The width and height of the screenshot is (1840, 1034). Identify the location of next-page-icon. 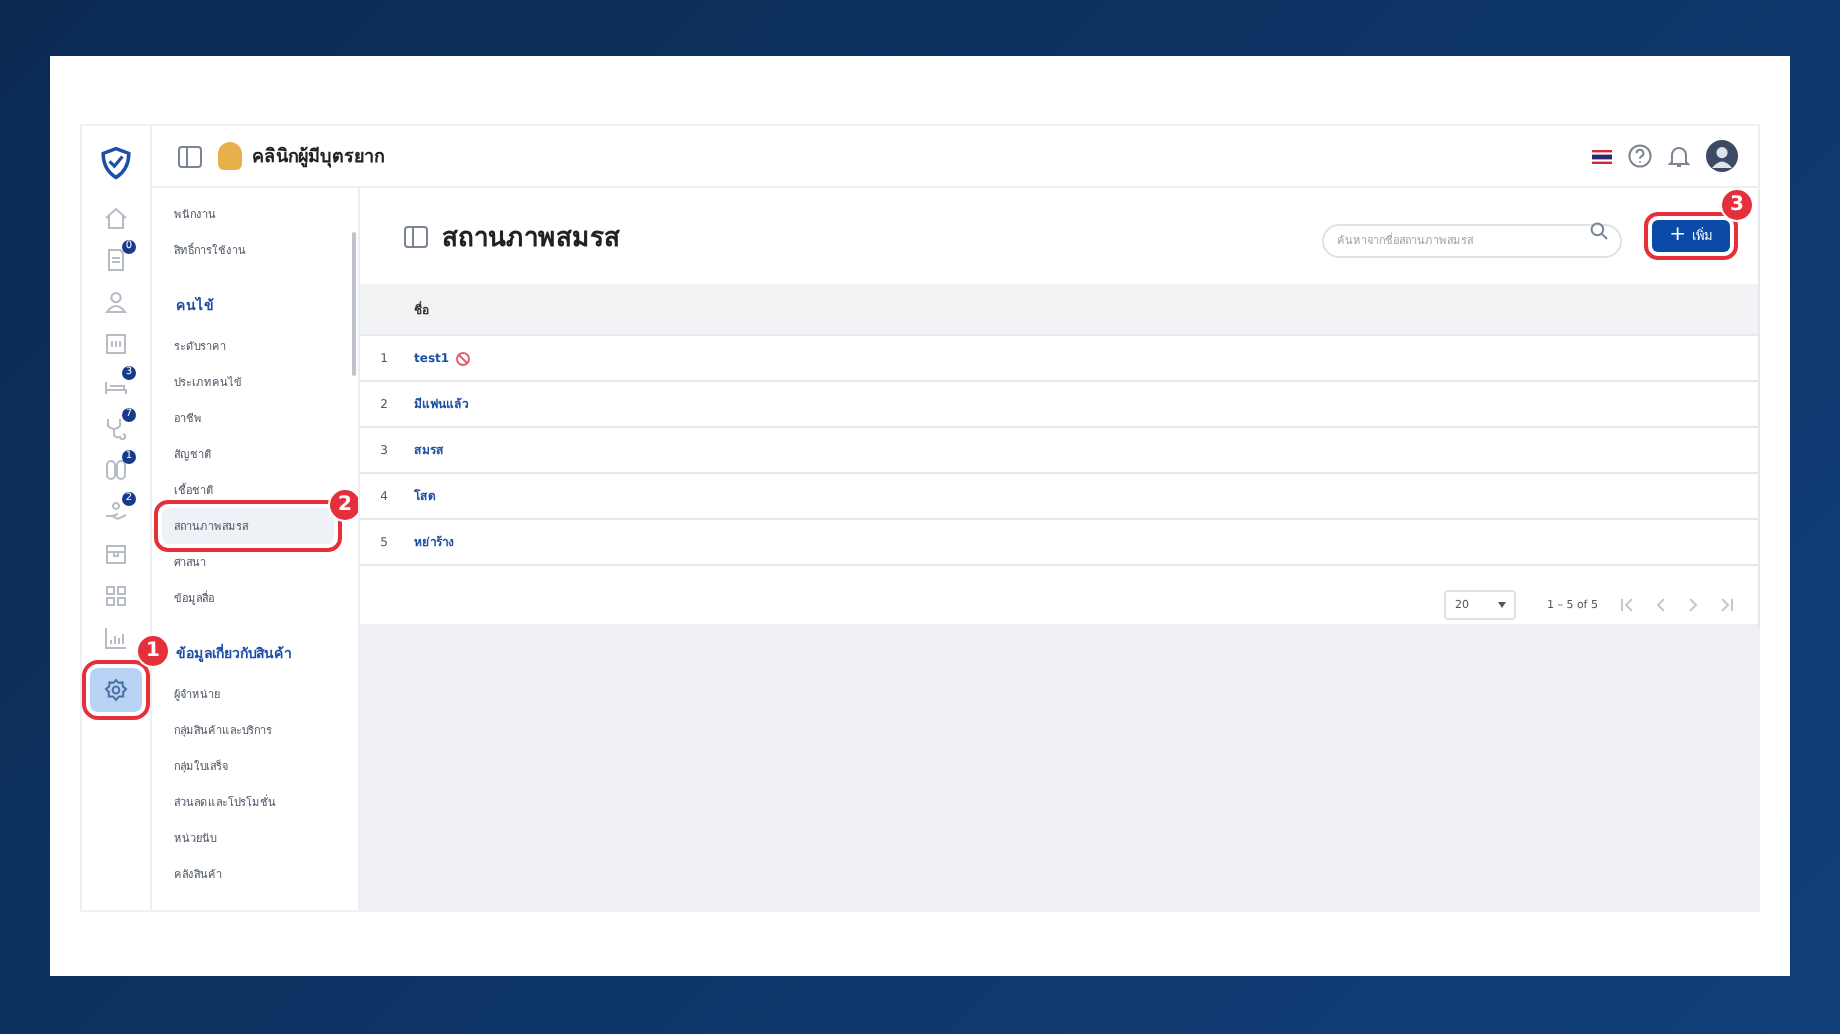
(1693, 605).